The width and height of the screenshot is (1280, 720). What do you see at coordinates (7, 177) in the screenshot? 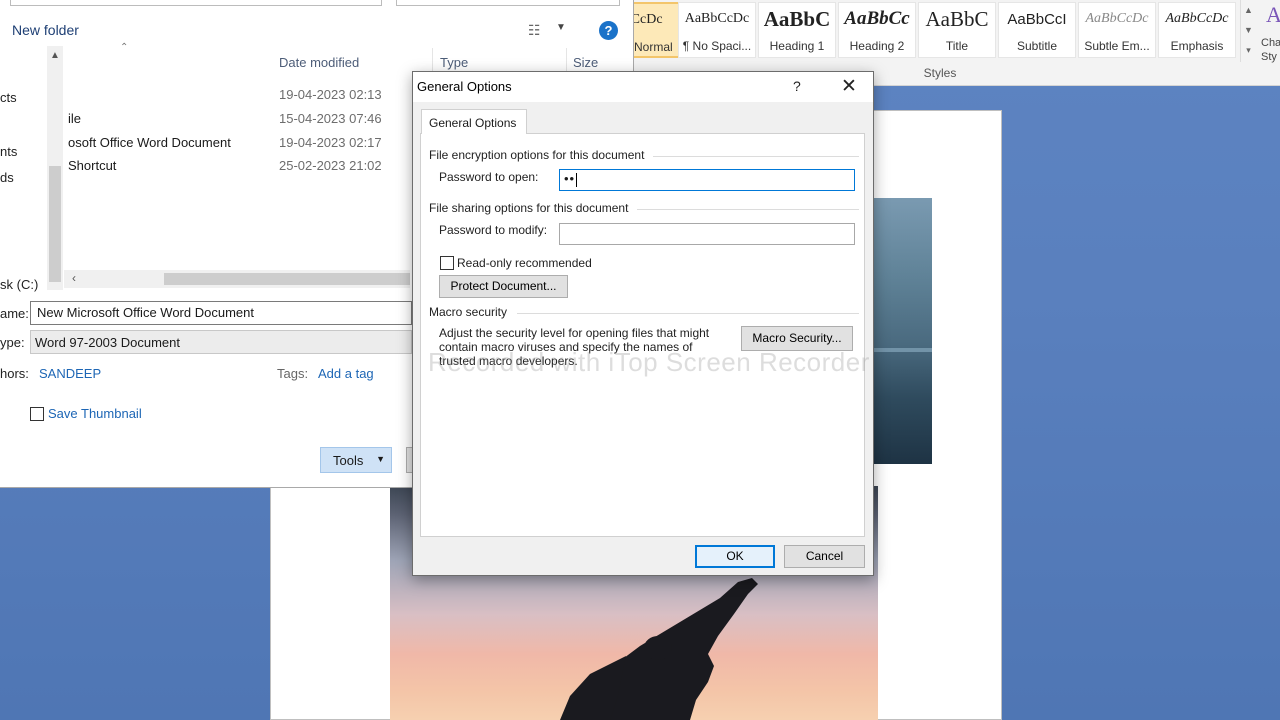
I see `nav-item-downloads: ds` at bounding box center [7, 177].